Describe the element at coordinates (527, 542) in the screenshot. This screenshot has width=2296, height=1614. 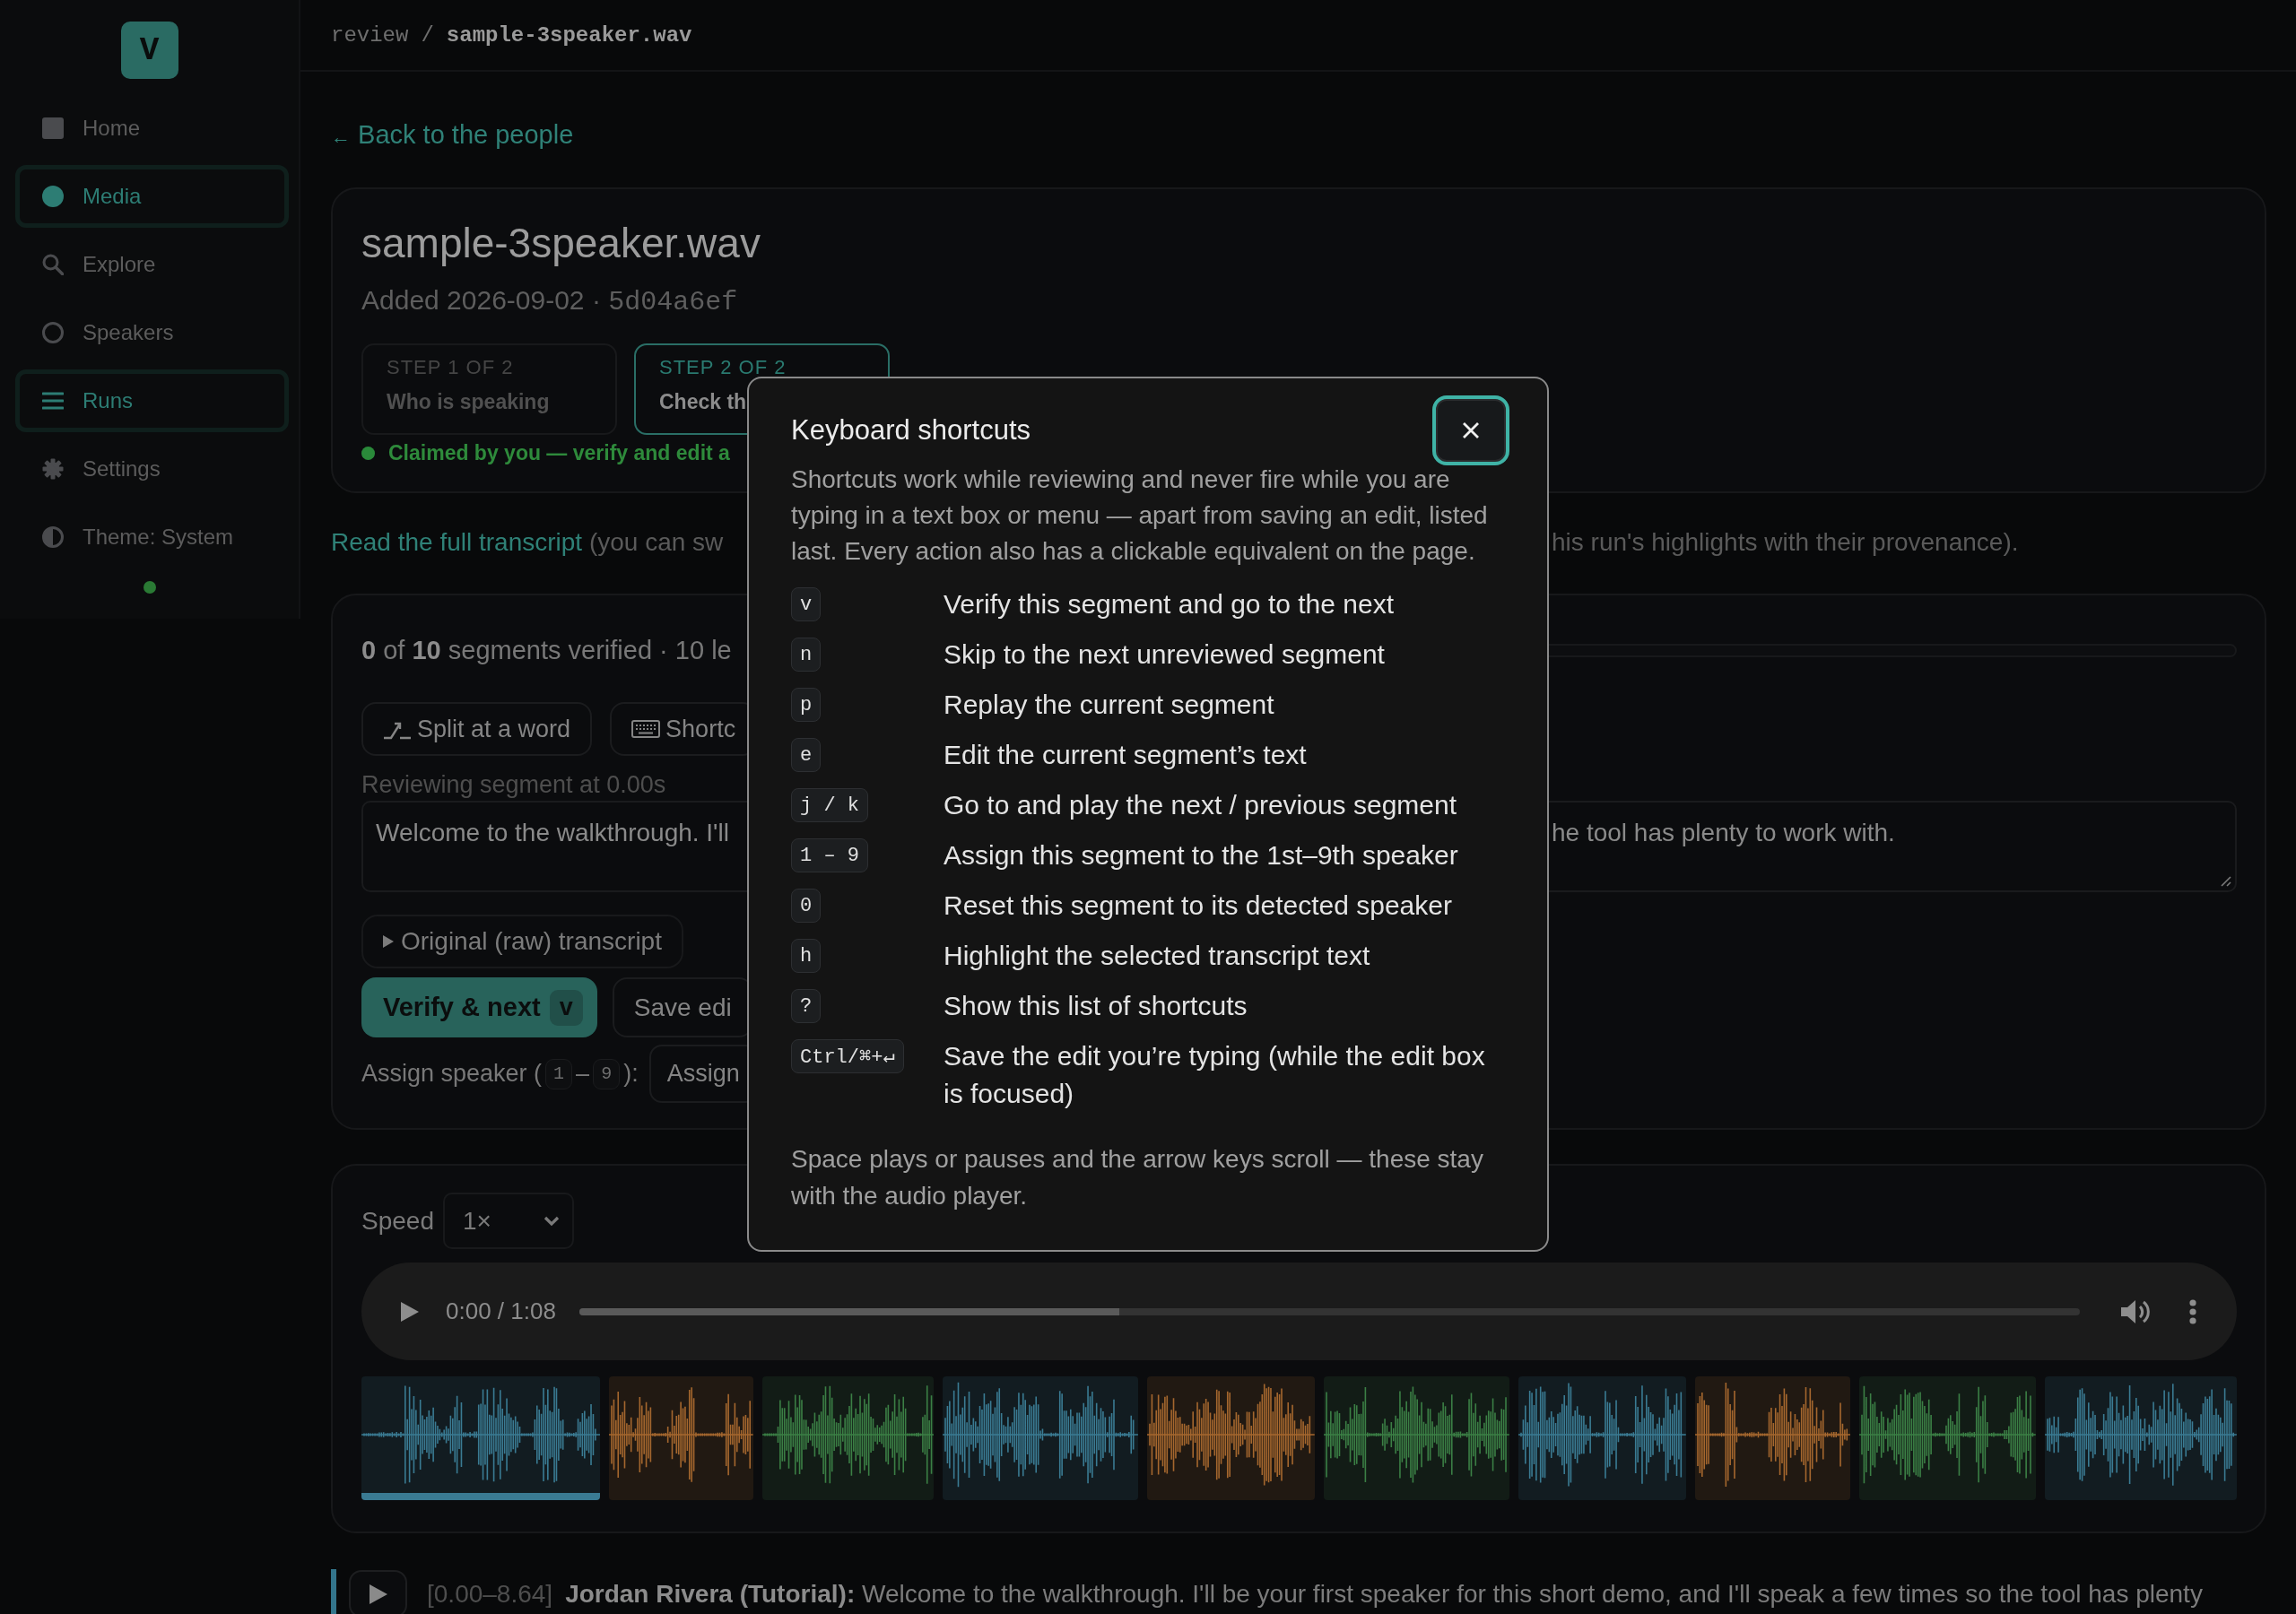
I see `transcript-note: Read the full transcript (you can sw` at that location.